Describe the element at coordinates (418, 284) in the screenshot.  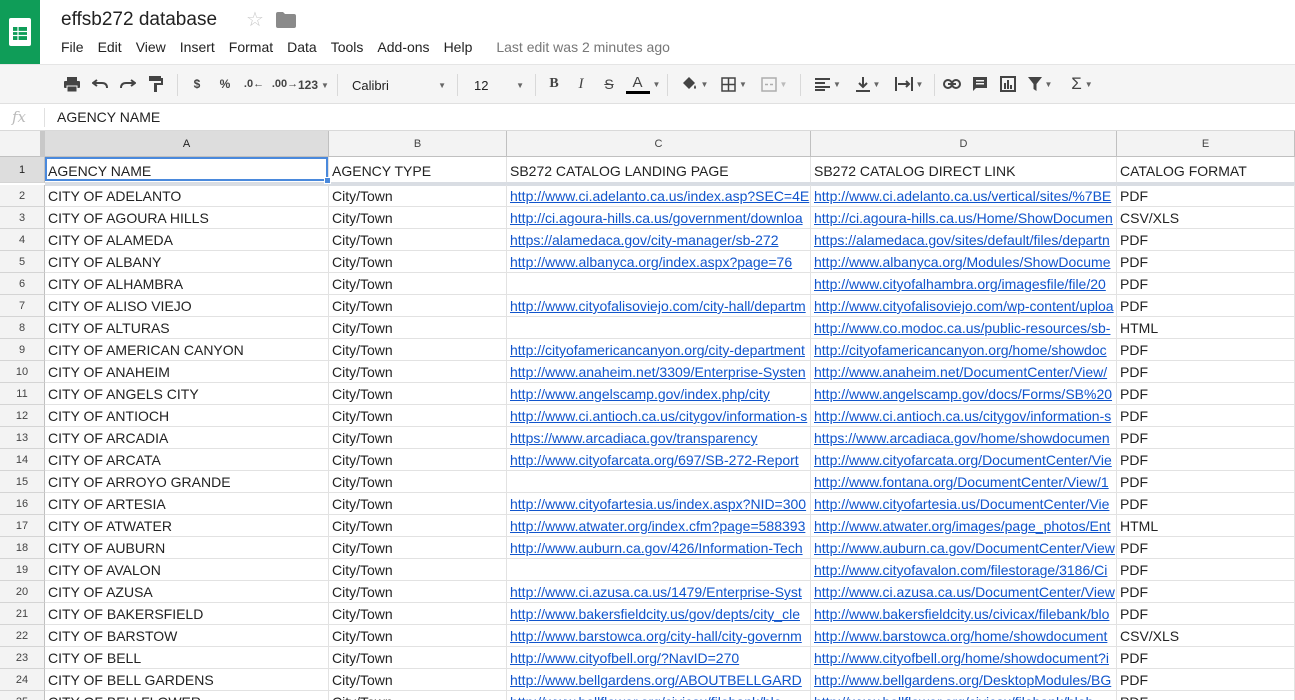
I see `cell-b6: City/Town` at that location.